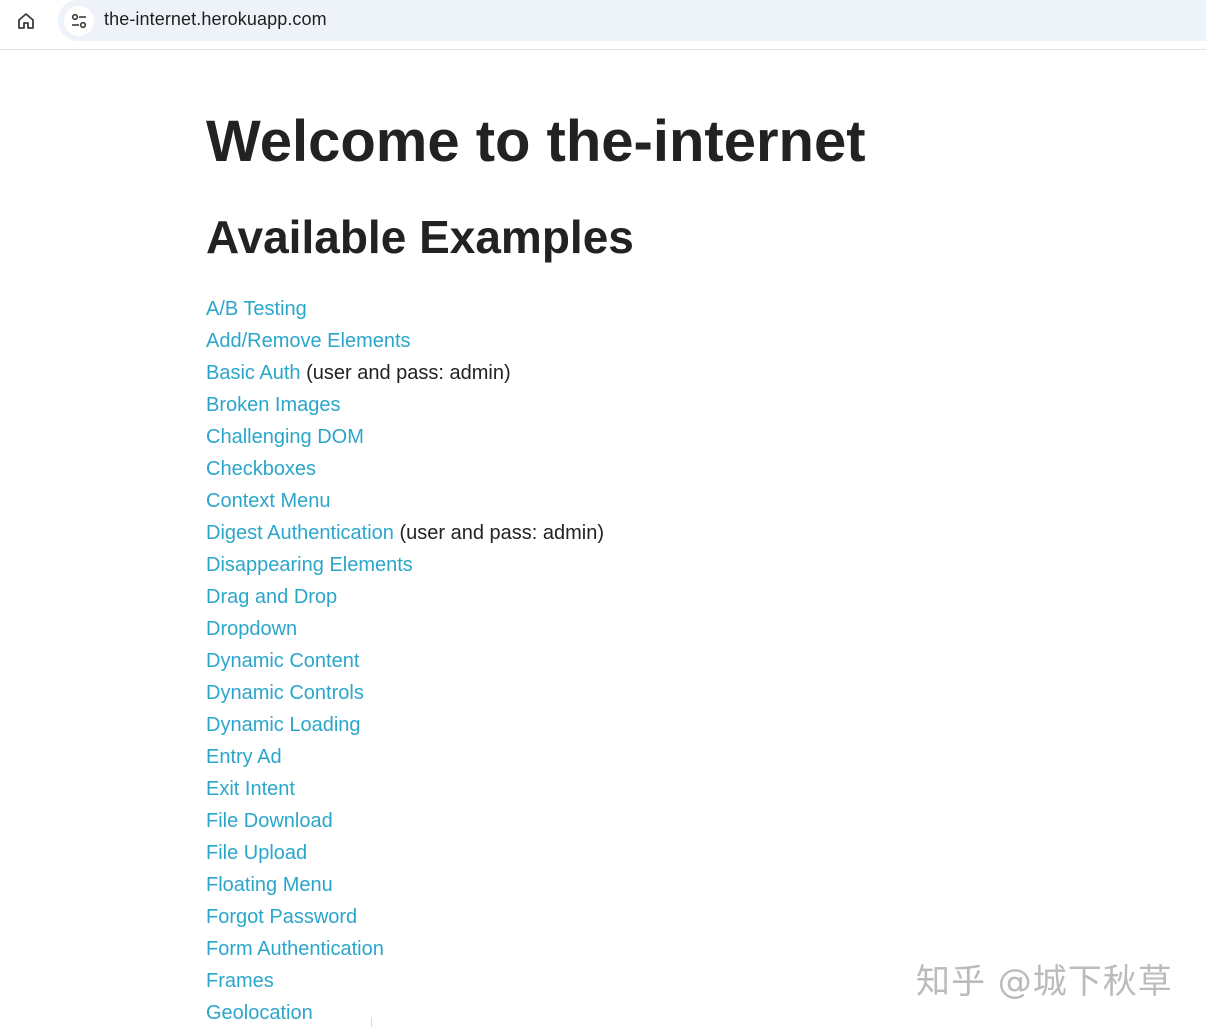 This screenshot has height=1031, width=1206. I want to click on example-link: Form Authentication, so click(295, 949).